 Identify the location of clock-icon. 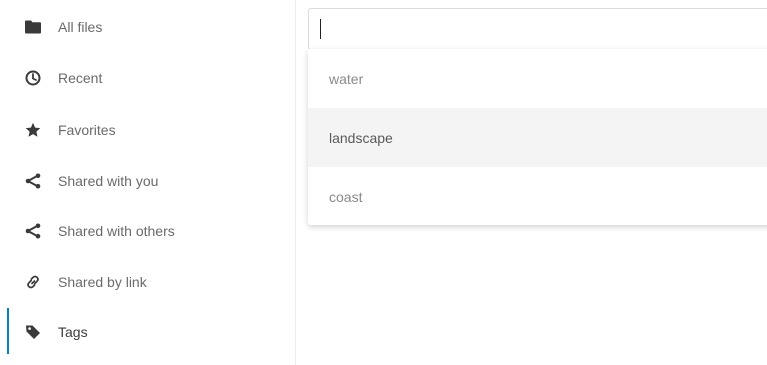
(33, 78).